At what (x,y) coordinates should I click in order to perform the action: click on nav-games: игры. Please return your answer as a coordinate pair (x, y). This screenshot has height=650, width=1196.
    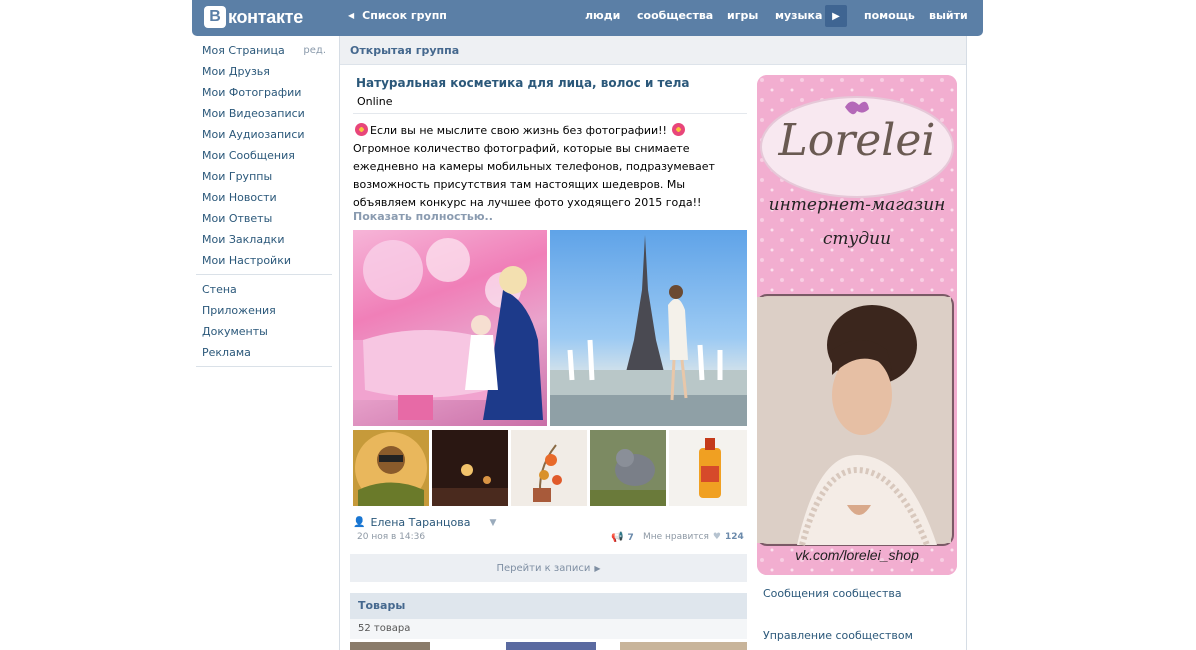
    Looking at the image, I should click on (742, 15).